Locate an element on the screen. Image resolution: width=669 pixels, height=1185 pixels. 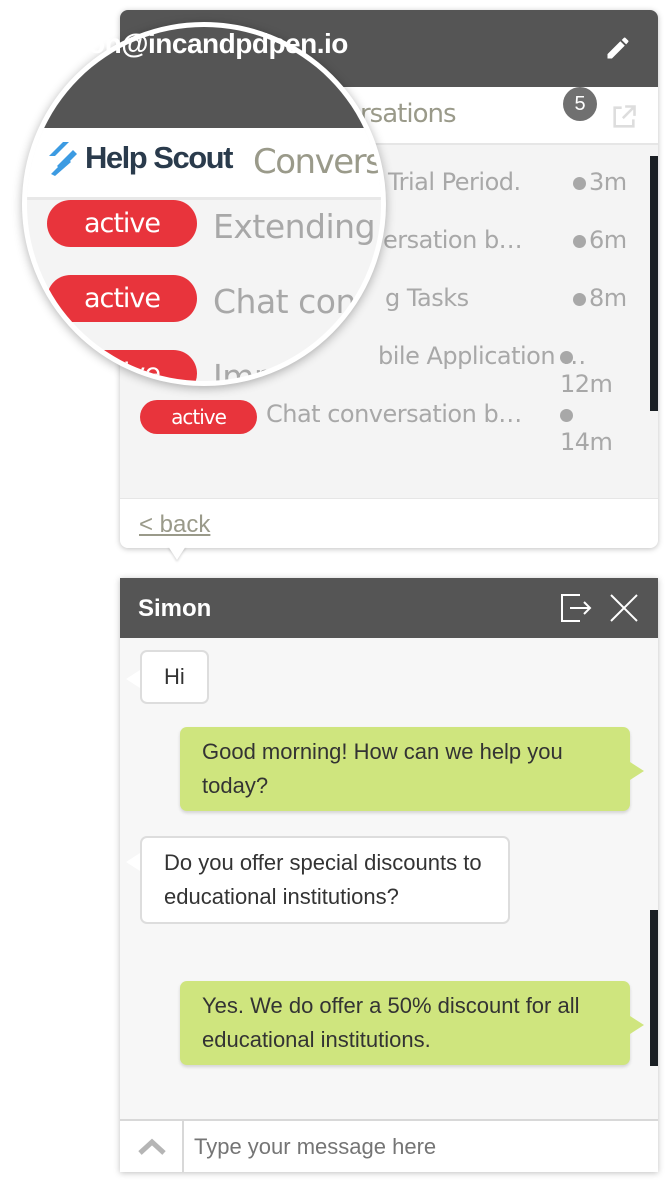
scrollbar is located at coordinates (654, 283).